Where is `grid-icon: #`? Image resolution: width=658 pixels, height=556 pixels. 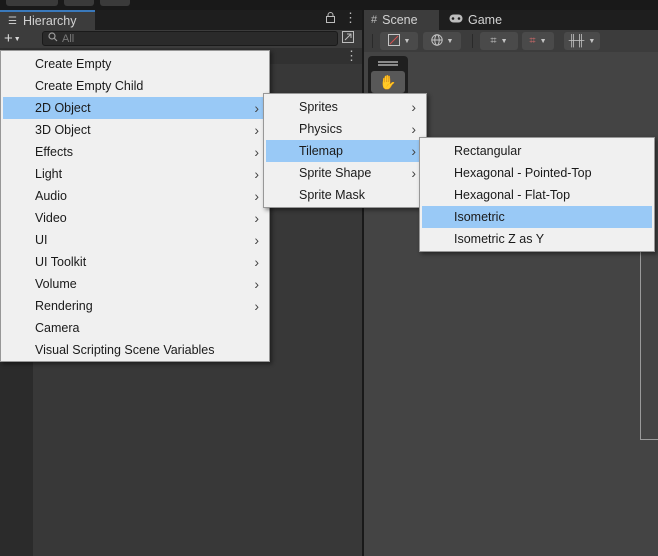
grid-icon: # is located at coordinates (374, 20).